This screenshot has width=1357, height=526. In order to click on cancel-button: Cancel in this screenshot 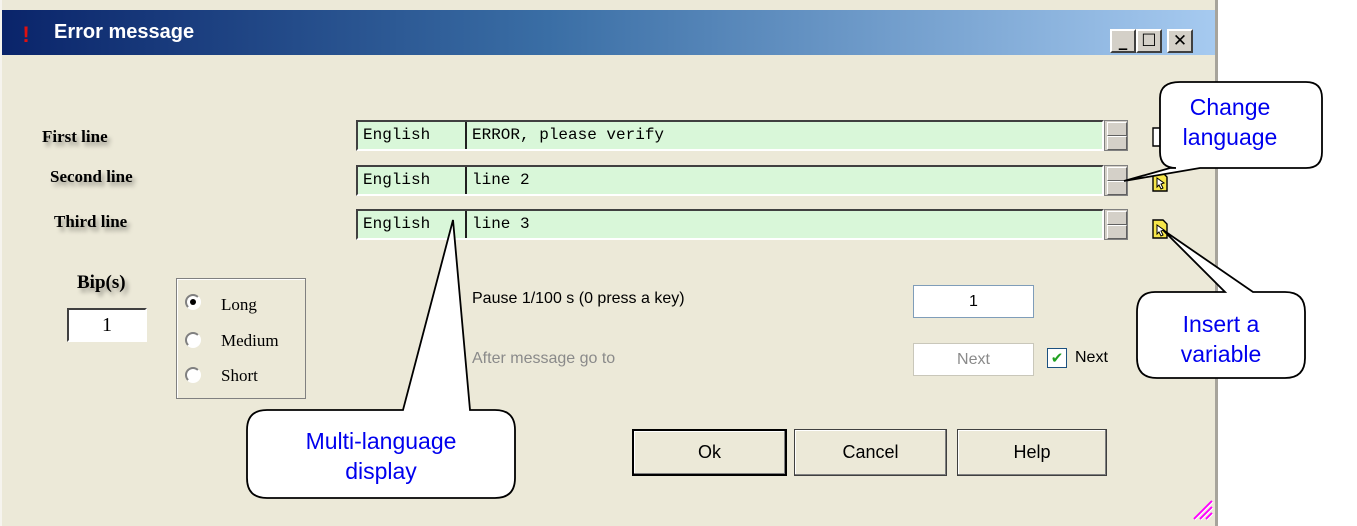, I will do `click(870, 452)`.